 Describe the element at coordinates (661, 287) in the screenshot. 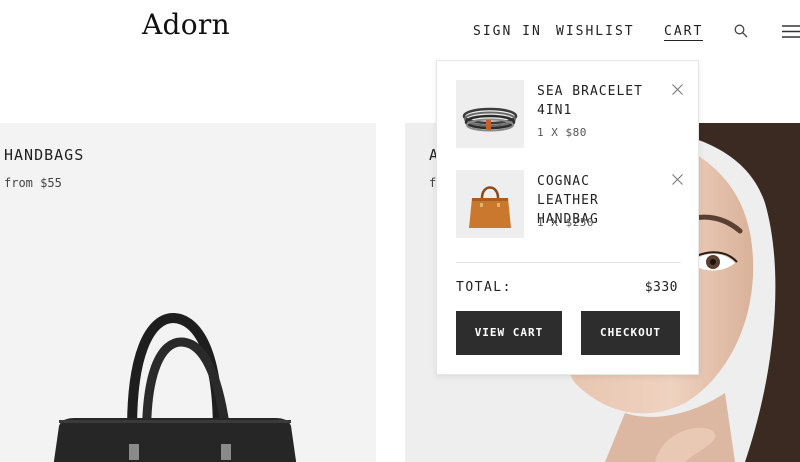

I see `cart-total-value: $330` at that location.